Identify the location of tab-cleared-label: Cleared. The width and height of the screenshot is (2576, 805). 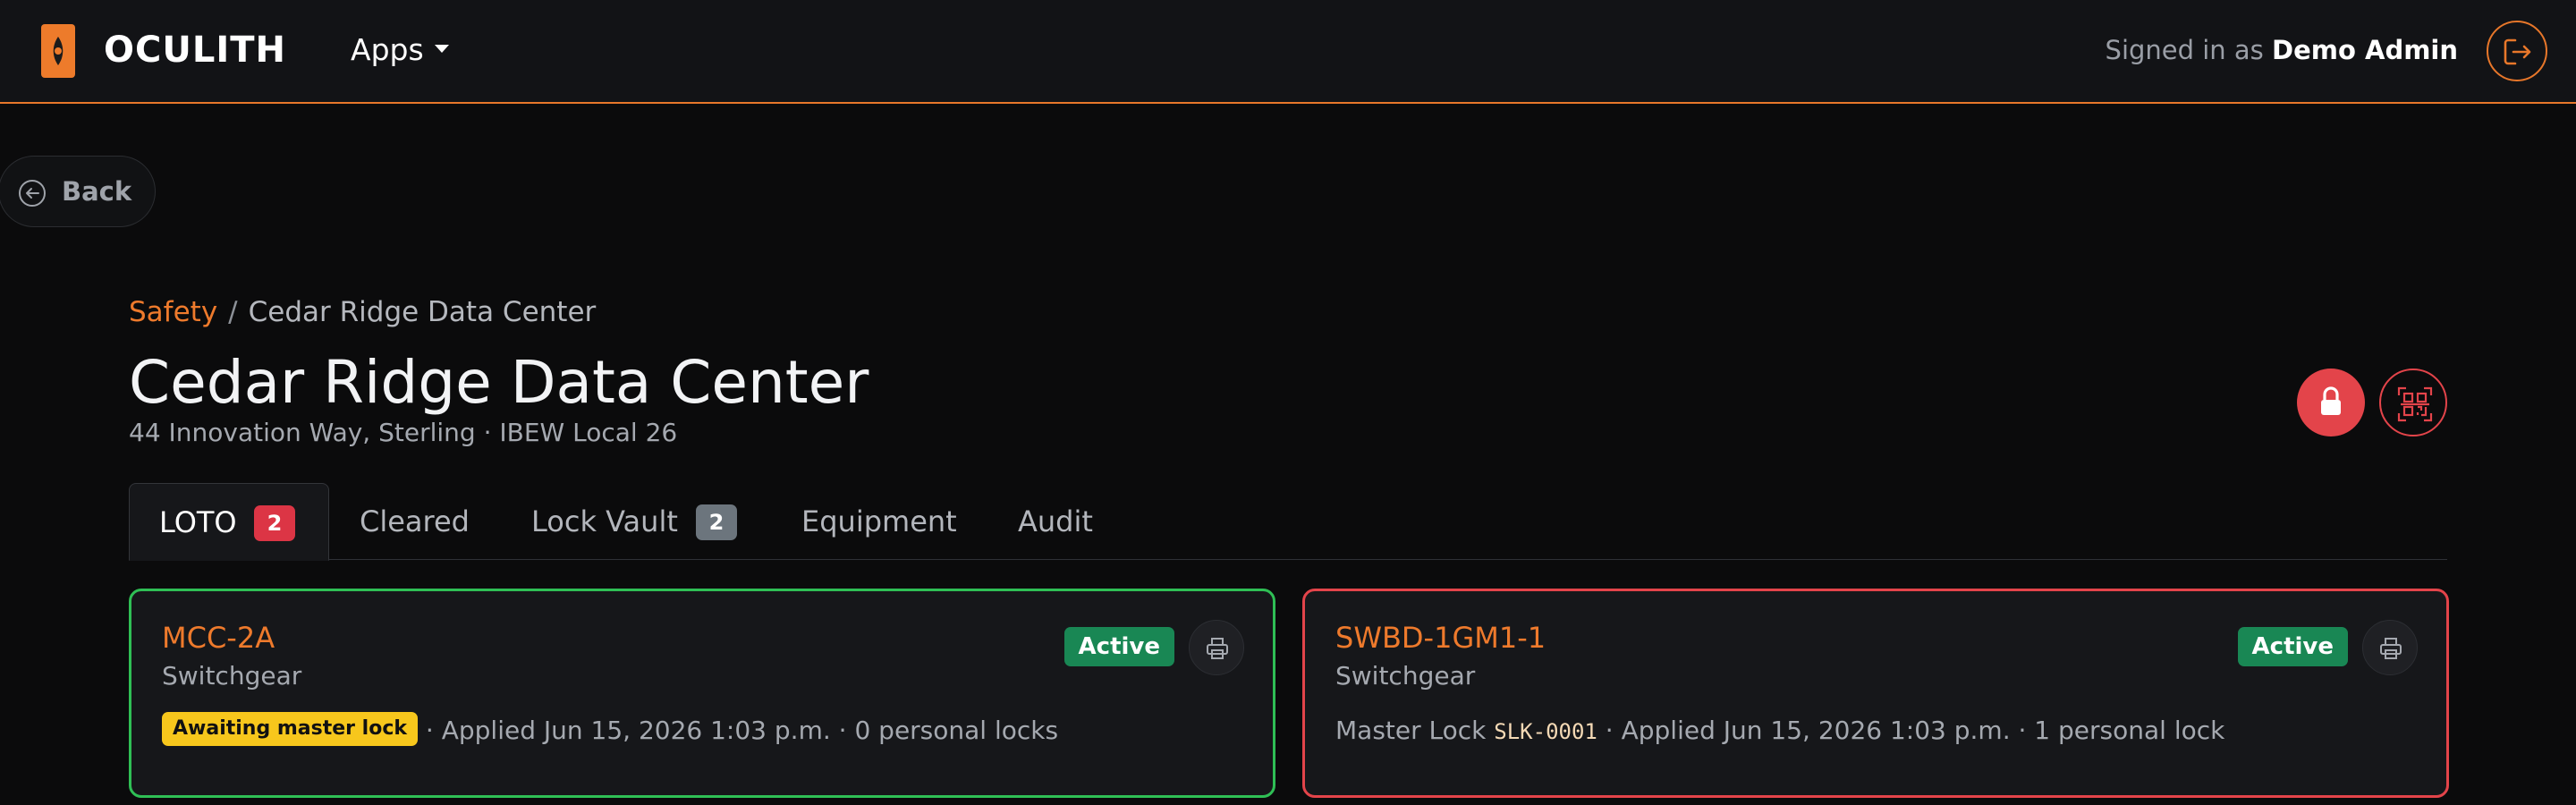
(415, 521).